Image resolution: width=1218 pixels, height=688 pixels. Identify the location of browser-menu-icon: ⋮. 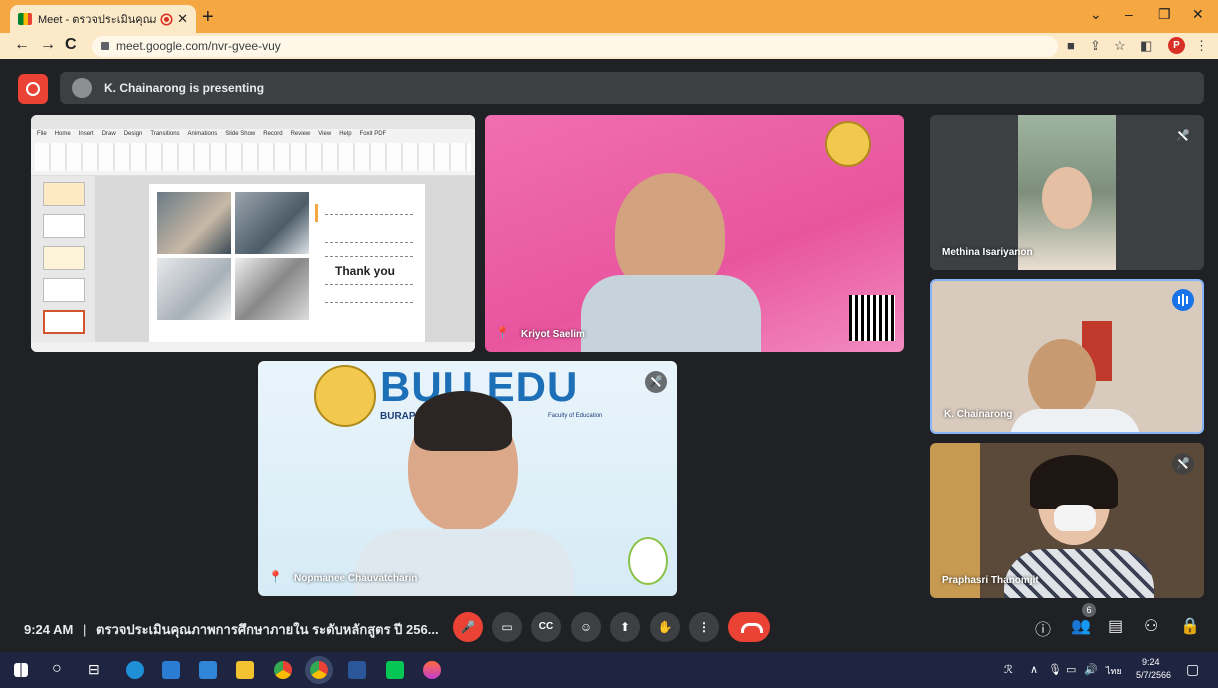
(1201, 46).